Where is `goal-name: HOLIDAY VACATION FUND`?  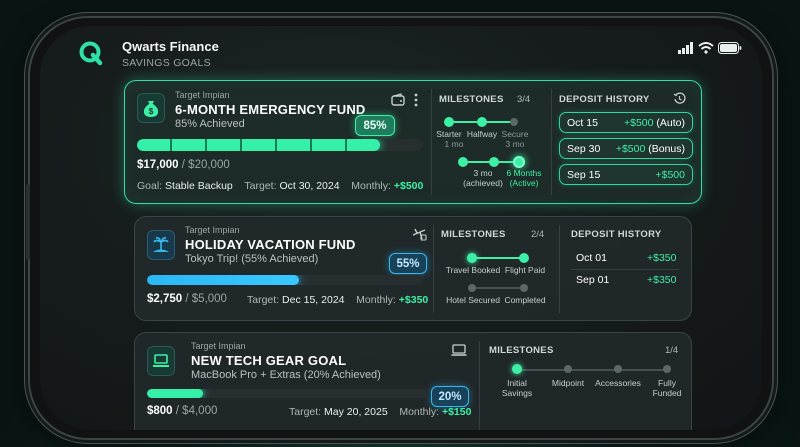
goal-name: HOLIDAY VACATION FUND is located at coordinates (270, 244).